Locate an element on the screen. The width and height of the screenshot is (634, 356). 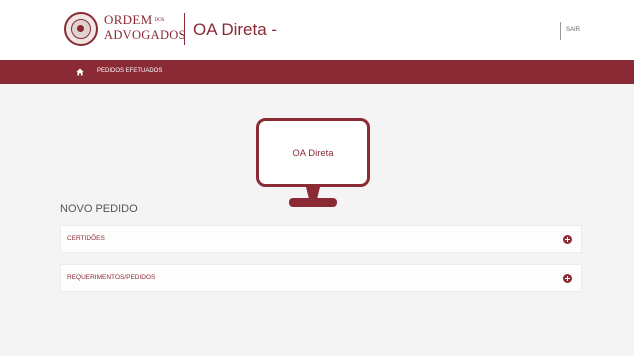
logo-line-1-main: ORDEM is located at coordinates (128, 19).